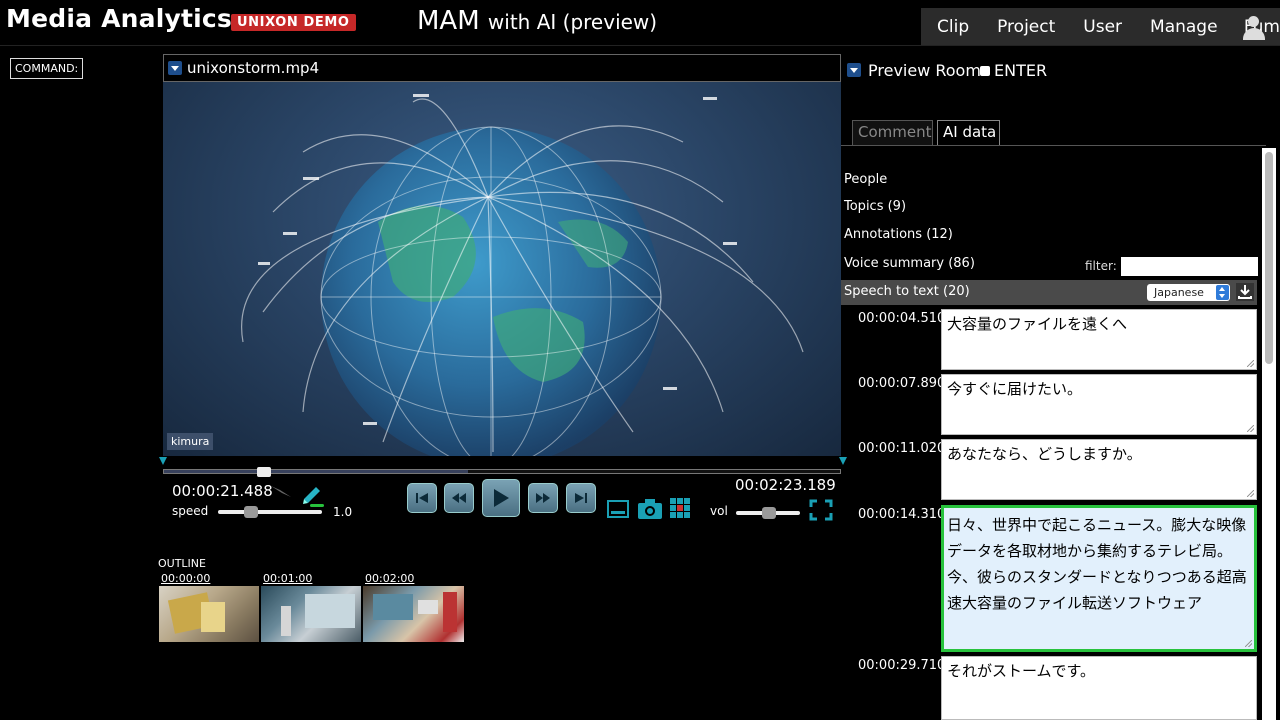  What do you see at coordinates (313, 495) in the screenshot?
I see `pencil-annotate-icon` at bounding box center [313, 495].